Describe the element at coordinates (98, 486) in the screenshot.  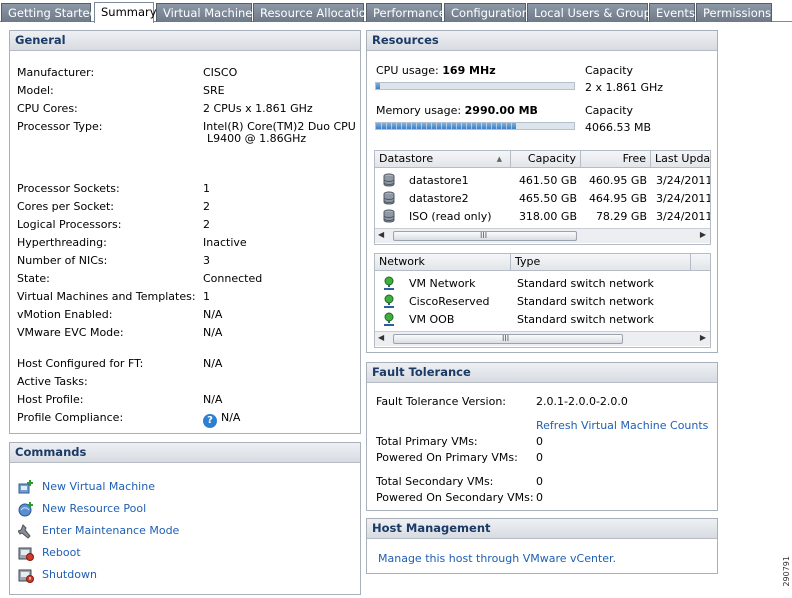
I see `new-vm-link: New Virtual Machine` at that location.